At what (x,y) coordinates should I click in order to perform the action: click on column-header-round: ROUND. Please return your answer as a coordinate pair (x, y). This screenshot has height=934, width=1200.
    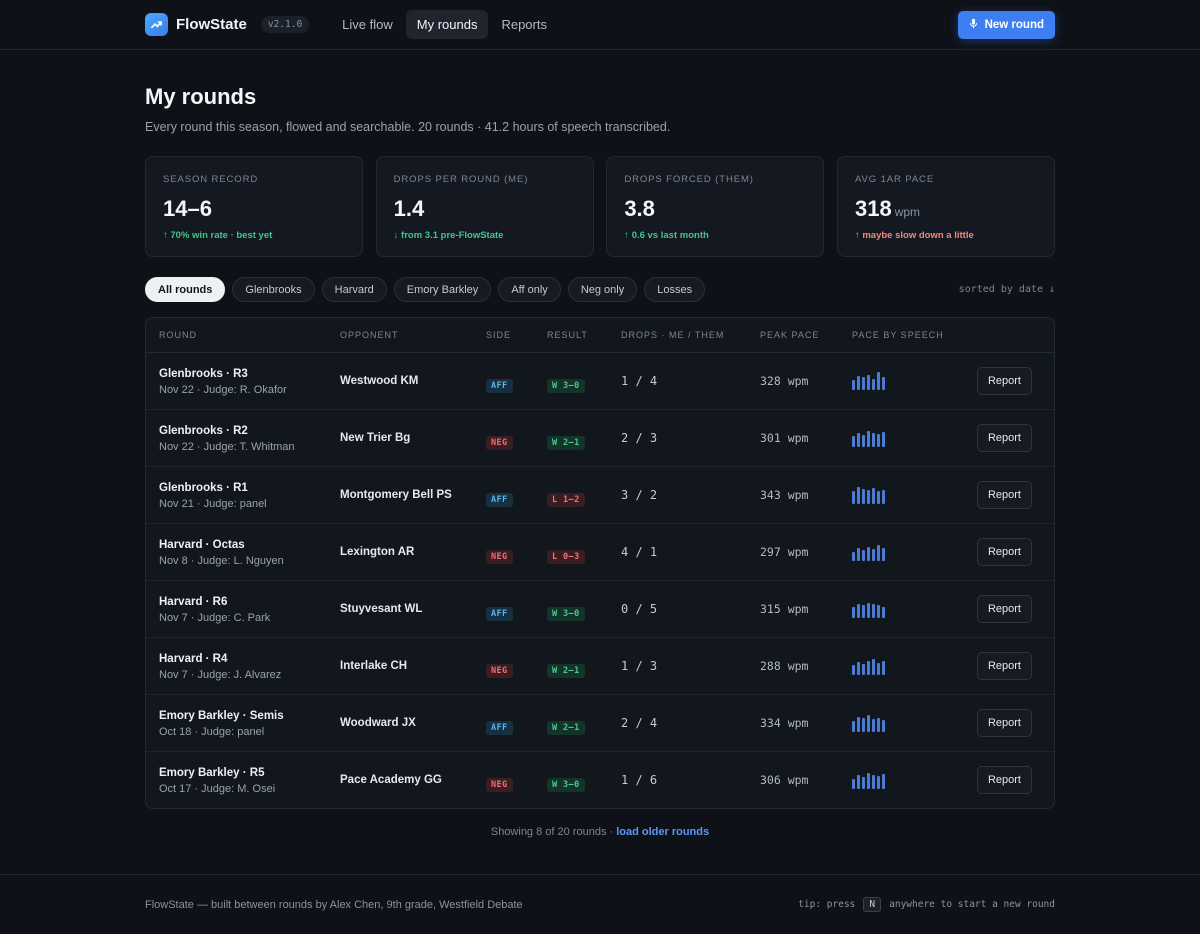
    Looking at the image, I should click on (178, 335).